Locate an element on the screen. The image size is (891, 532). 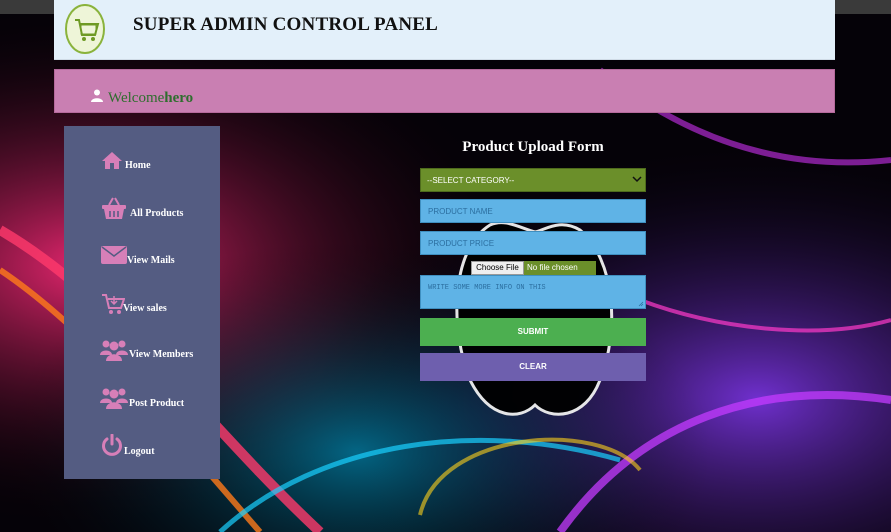
sidebar-item-view-mails: View Mails is located at coordinates (142, 261).